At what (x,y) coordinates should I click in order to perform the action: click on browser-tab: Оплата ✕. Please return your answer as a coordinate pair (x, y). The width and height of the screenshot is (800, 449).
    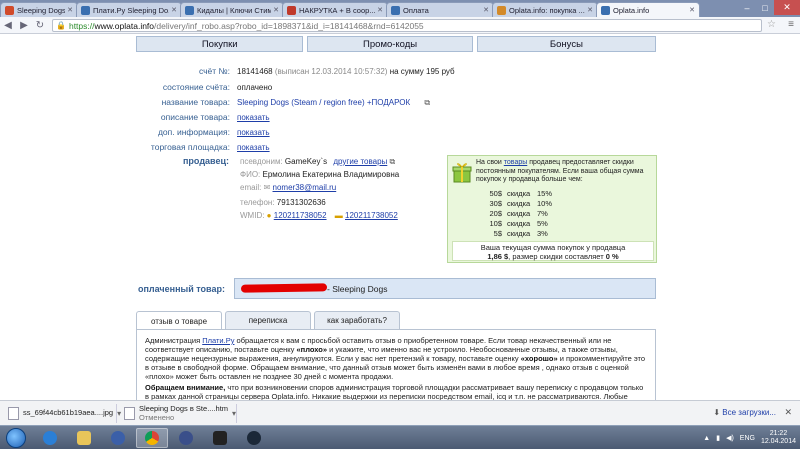
    Looking at the image, I should click on (440, 9).